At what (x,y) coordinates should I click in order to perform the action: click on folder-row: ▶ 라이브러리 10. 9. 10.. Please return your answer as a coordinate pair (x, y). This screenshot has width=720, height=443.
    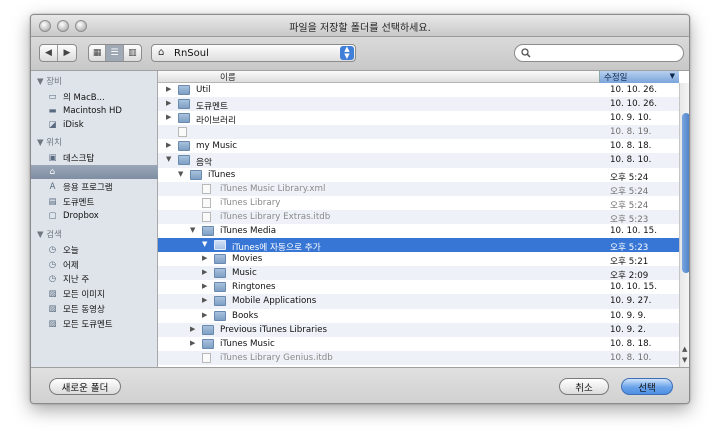
    Looking at the image, I should click on (418, 118).